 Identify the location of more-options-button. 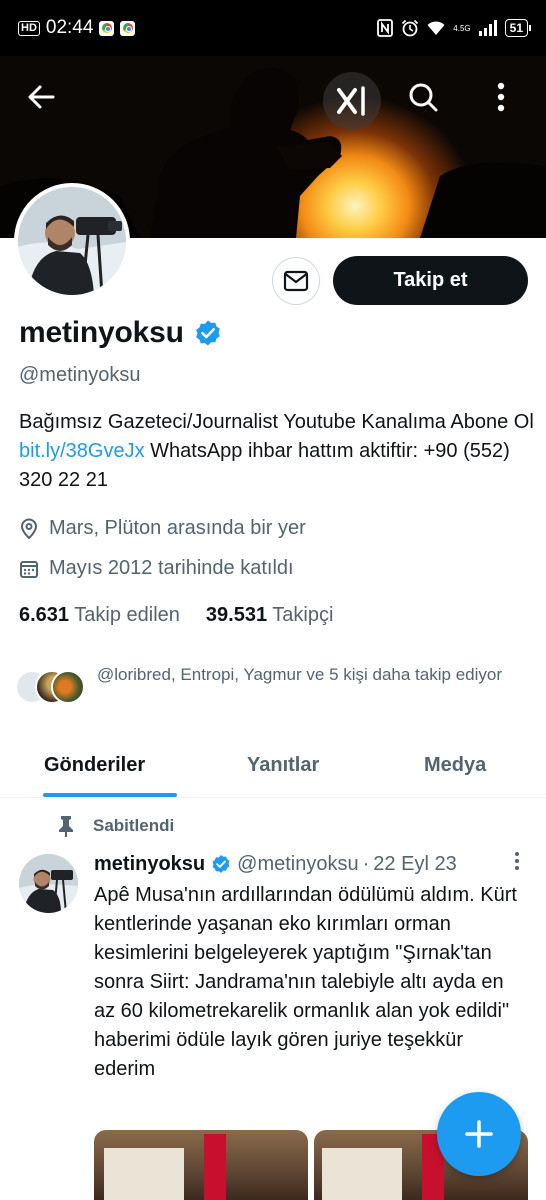
(501, 97).